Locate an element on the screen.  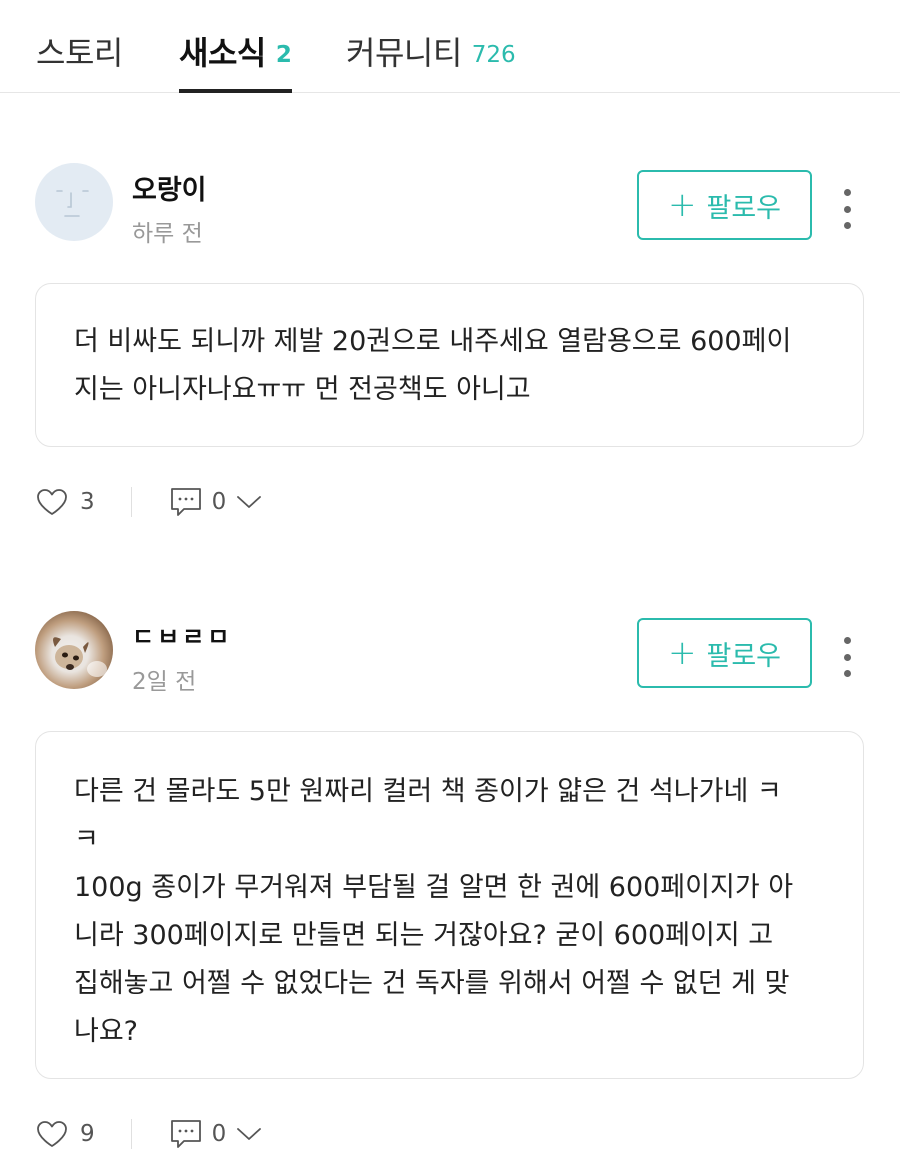
comment-author: ㄷㅂㄹㅁ is located at coordinates (182, 634).